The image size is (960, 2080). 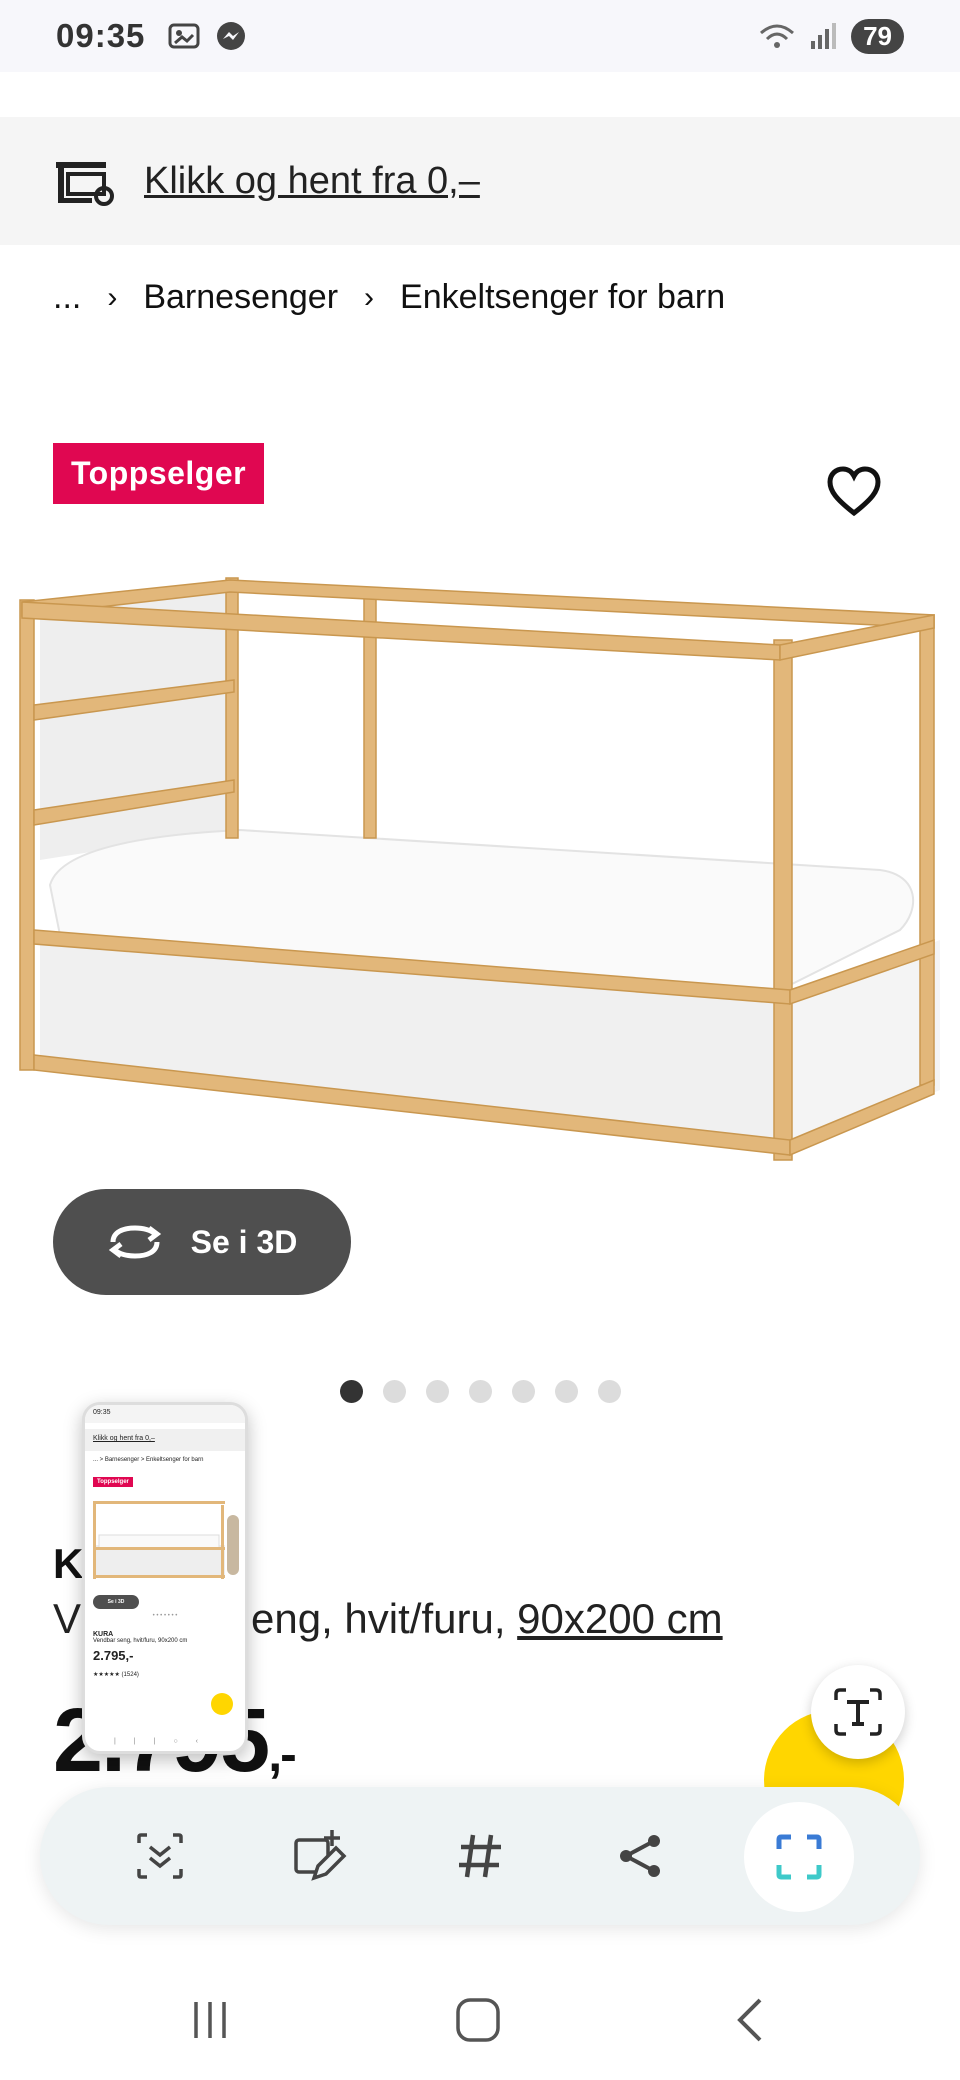 I want to click on recent-apps-icon, so click(x=210, y=2020).